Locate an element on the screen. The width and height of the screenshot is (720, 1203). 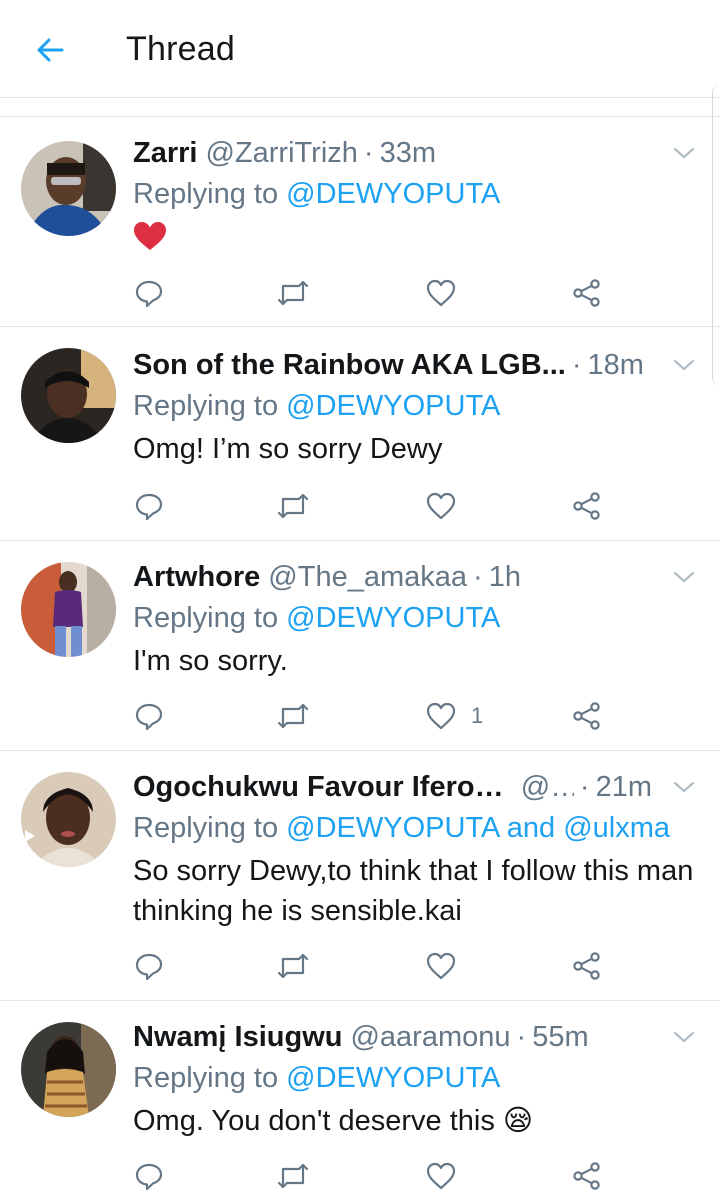
author-handle: @ZarriTrizh is located at coordinates (281, 153).